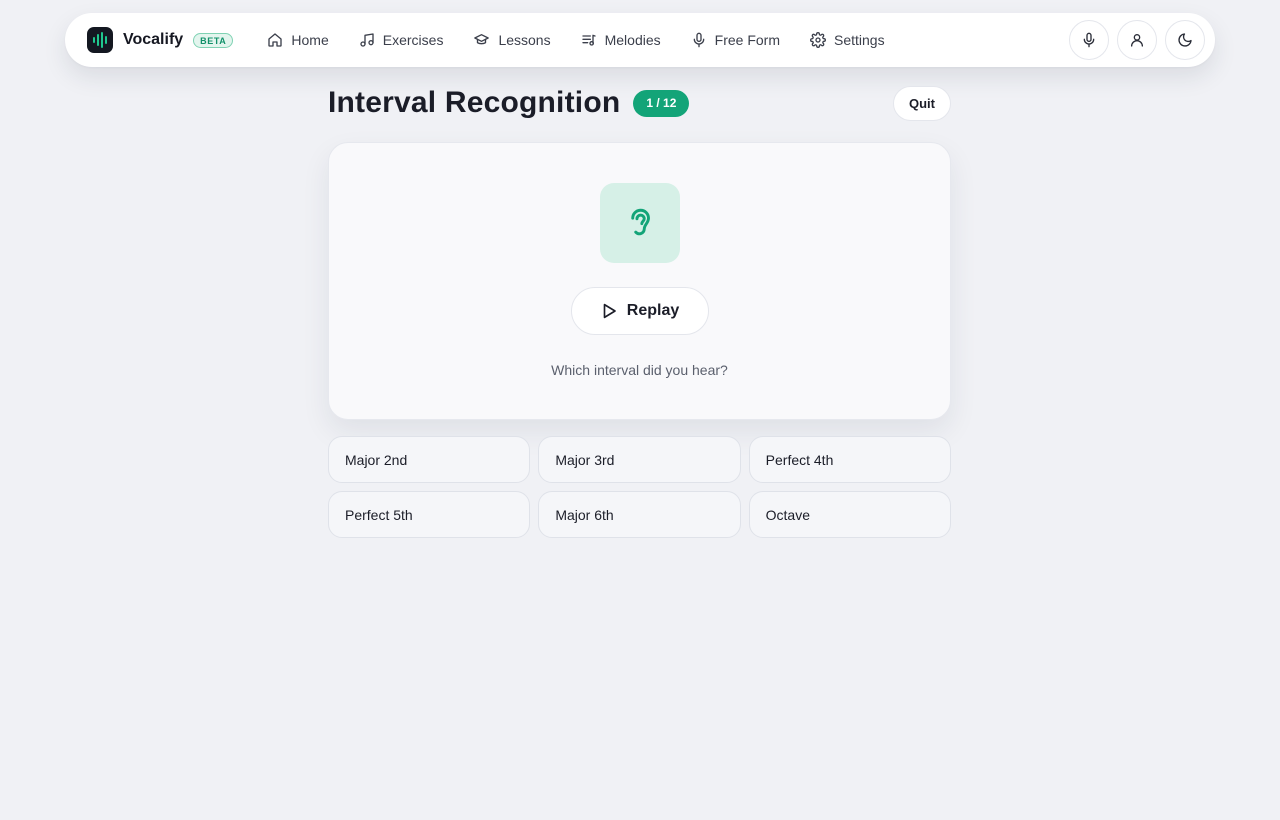 The height and width of the screenshot is (820, 1280). I want to click on beta-badge: BETA, so click(213, 40).